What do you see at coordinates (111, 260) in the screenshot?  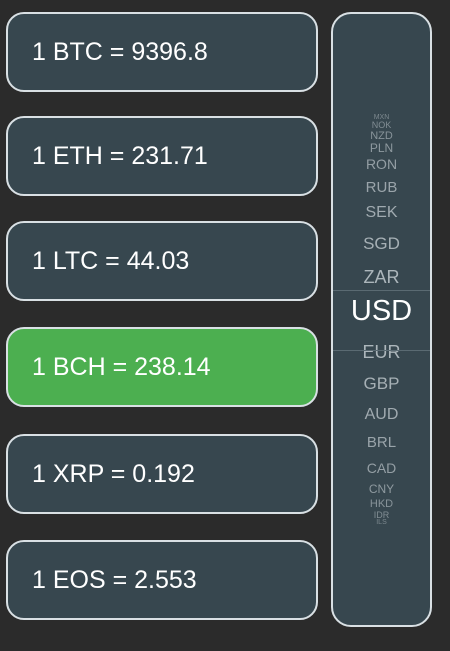 I see `rate-text: 1 LTC = 44.03` at bounding box center [111, 260].